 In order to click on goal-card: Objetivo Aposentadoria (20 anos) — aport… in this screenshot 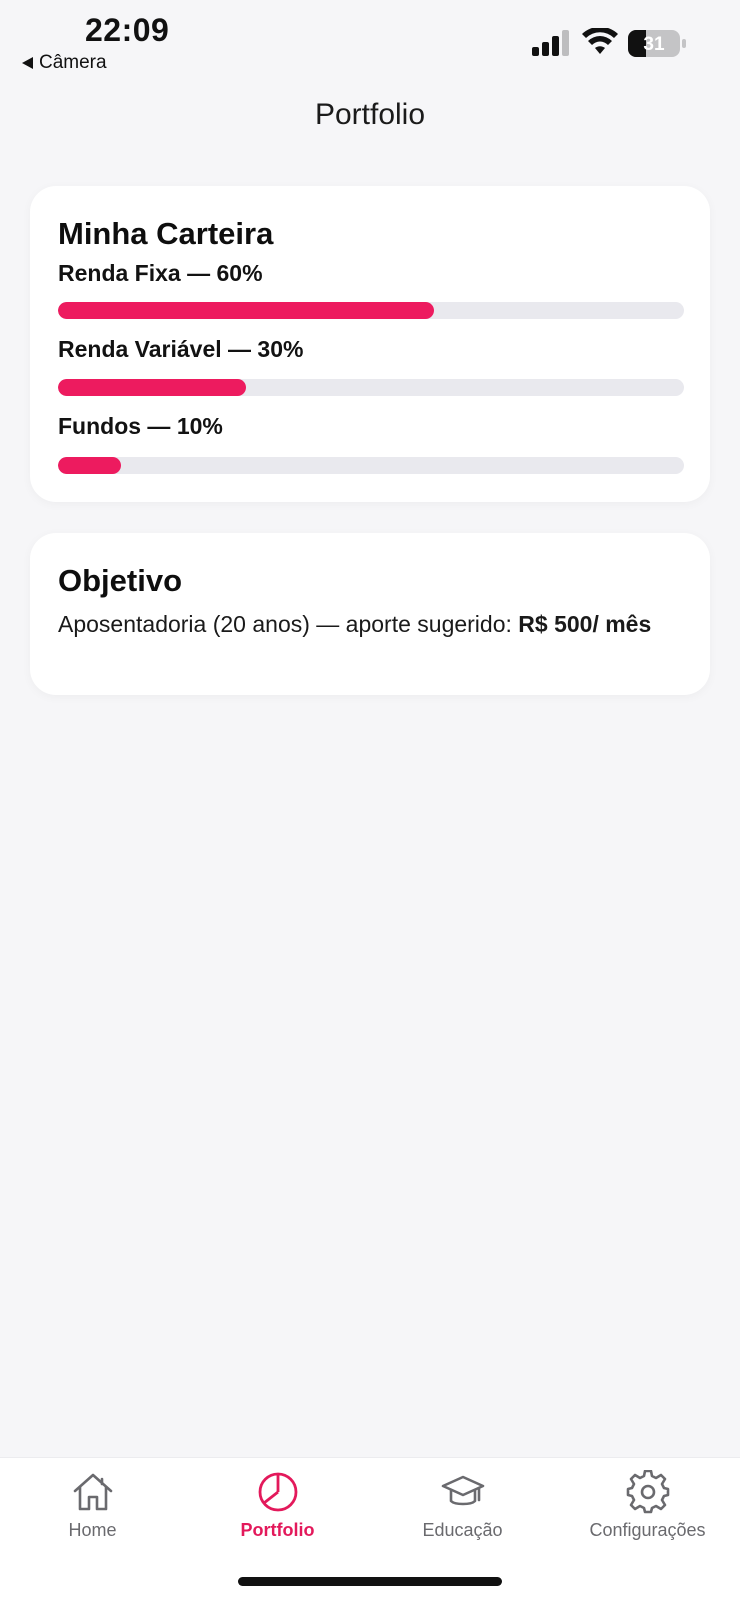, I will do `click(370, 614)`.